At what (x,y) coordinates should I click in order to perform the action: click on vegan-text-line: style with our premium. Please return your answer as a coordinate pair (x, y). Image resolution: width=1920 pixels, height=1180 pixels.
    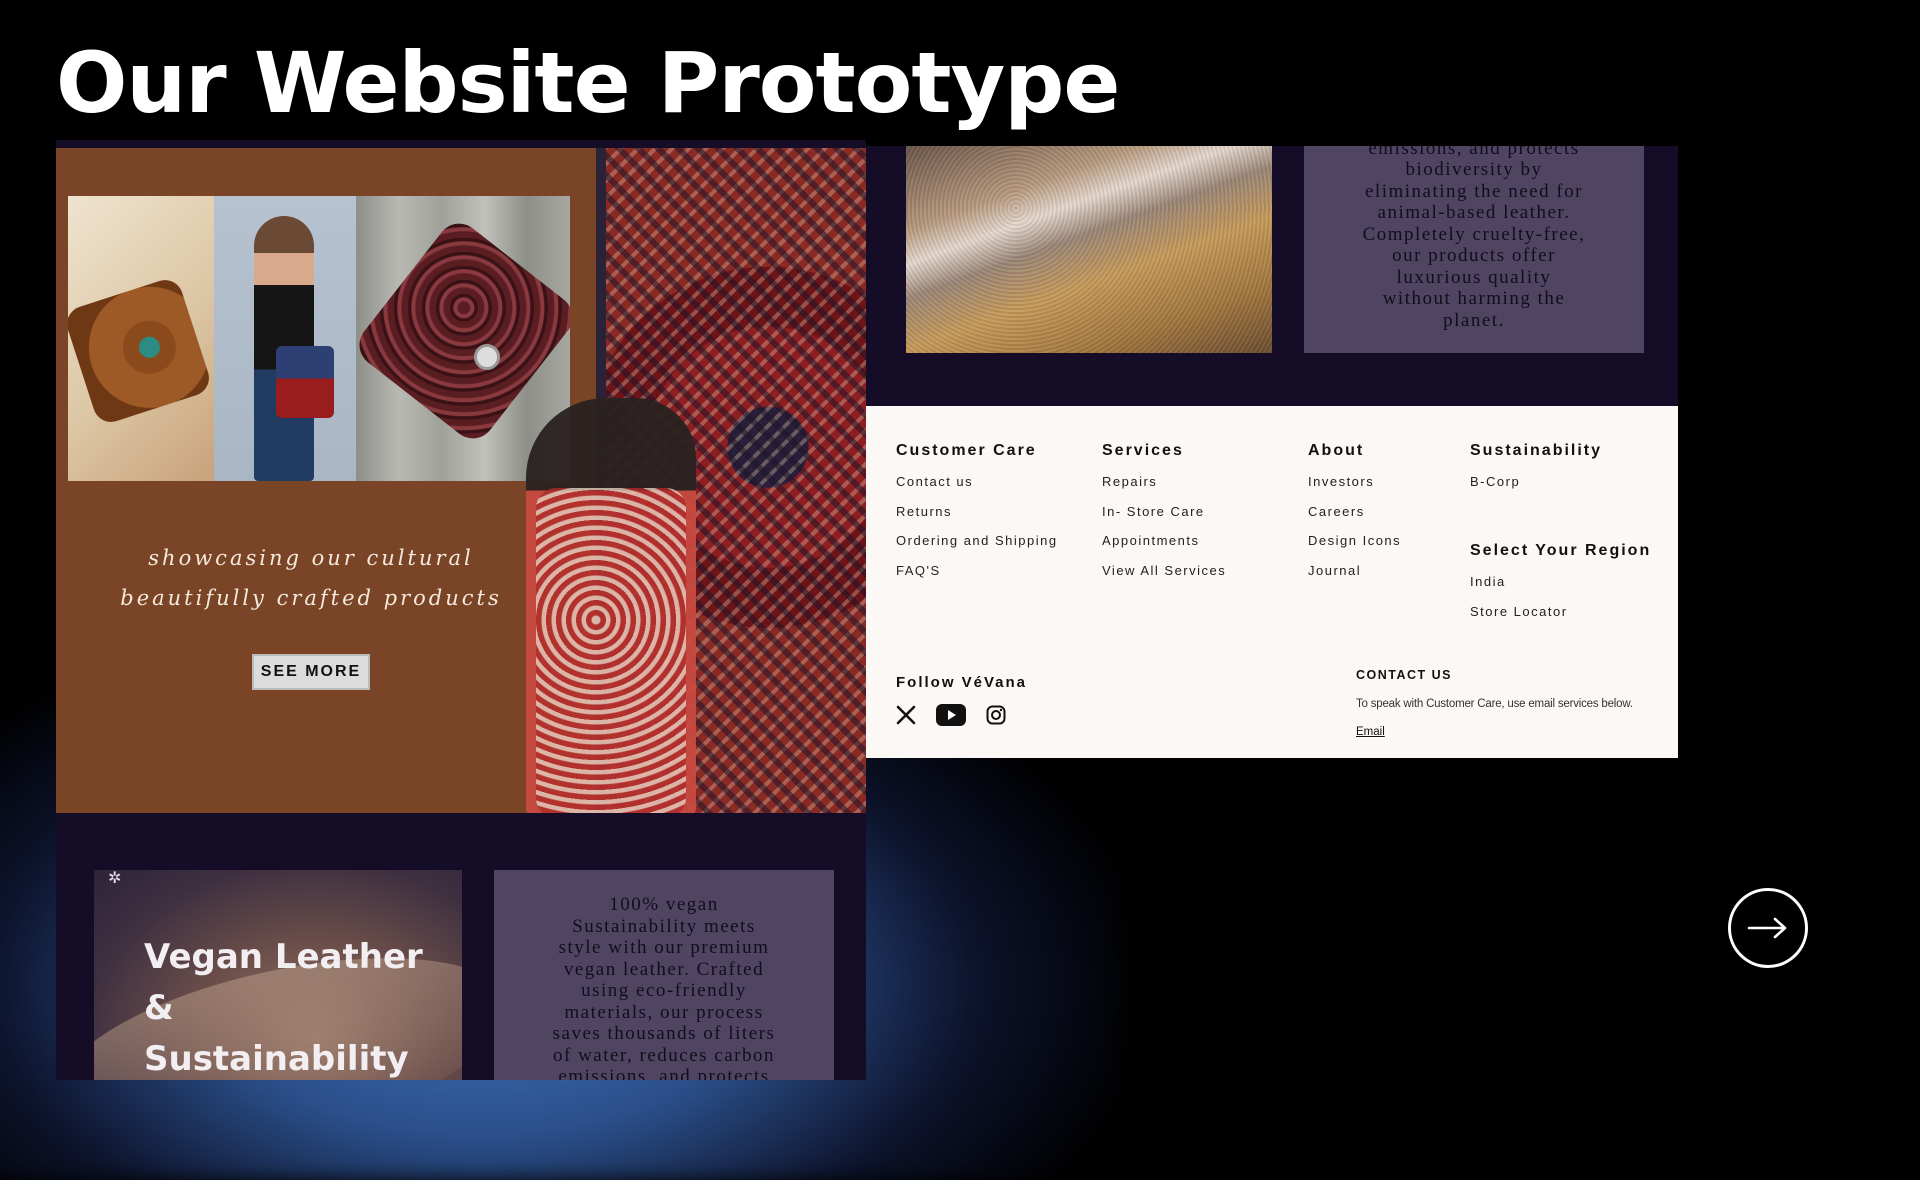
    Looking at the image, I should click on (664, 947).